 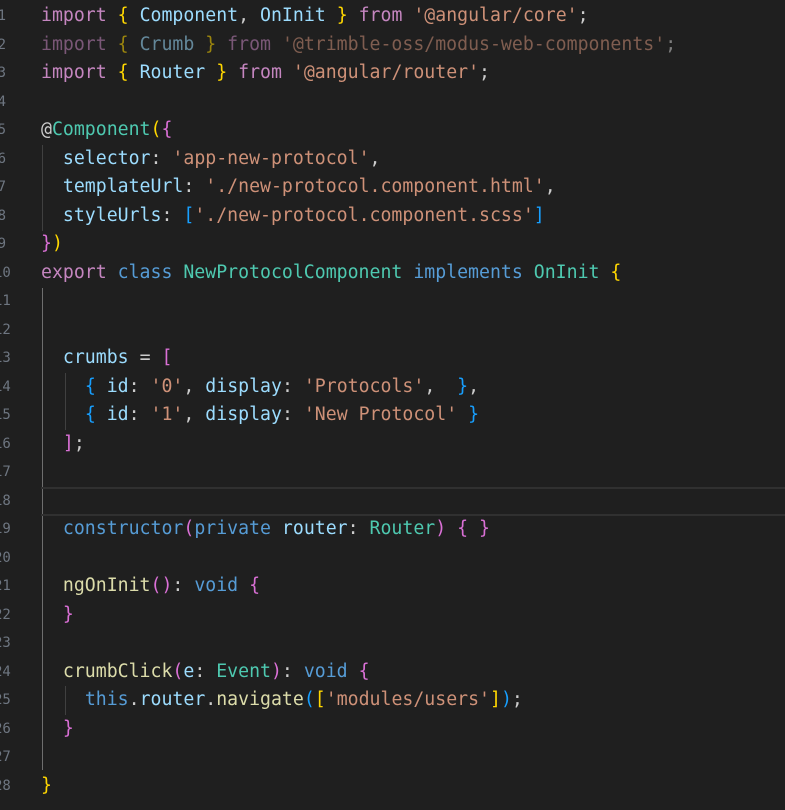 I want to click on line-number: 18, so click(x=5, y=501).